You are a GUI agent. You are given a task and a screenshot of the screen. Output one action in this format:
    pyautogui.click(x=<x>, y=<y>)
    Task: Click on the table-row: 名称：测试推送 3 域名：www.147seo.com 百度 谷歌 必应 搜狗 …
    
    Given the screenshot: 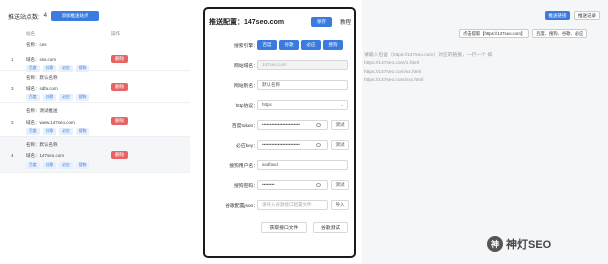 What is the action you would take?
    pyautogui.click(x=95, y=120)
    